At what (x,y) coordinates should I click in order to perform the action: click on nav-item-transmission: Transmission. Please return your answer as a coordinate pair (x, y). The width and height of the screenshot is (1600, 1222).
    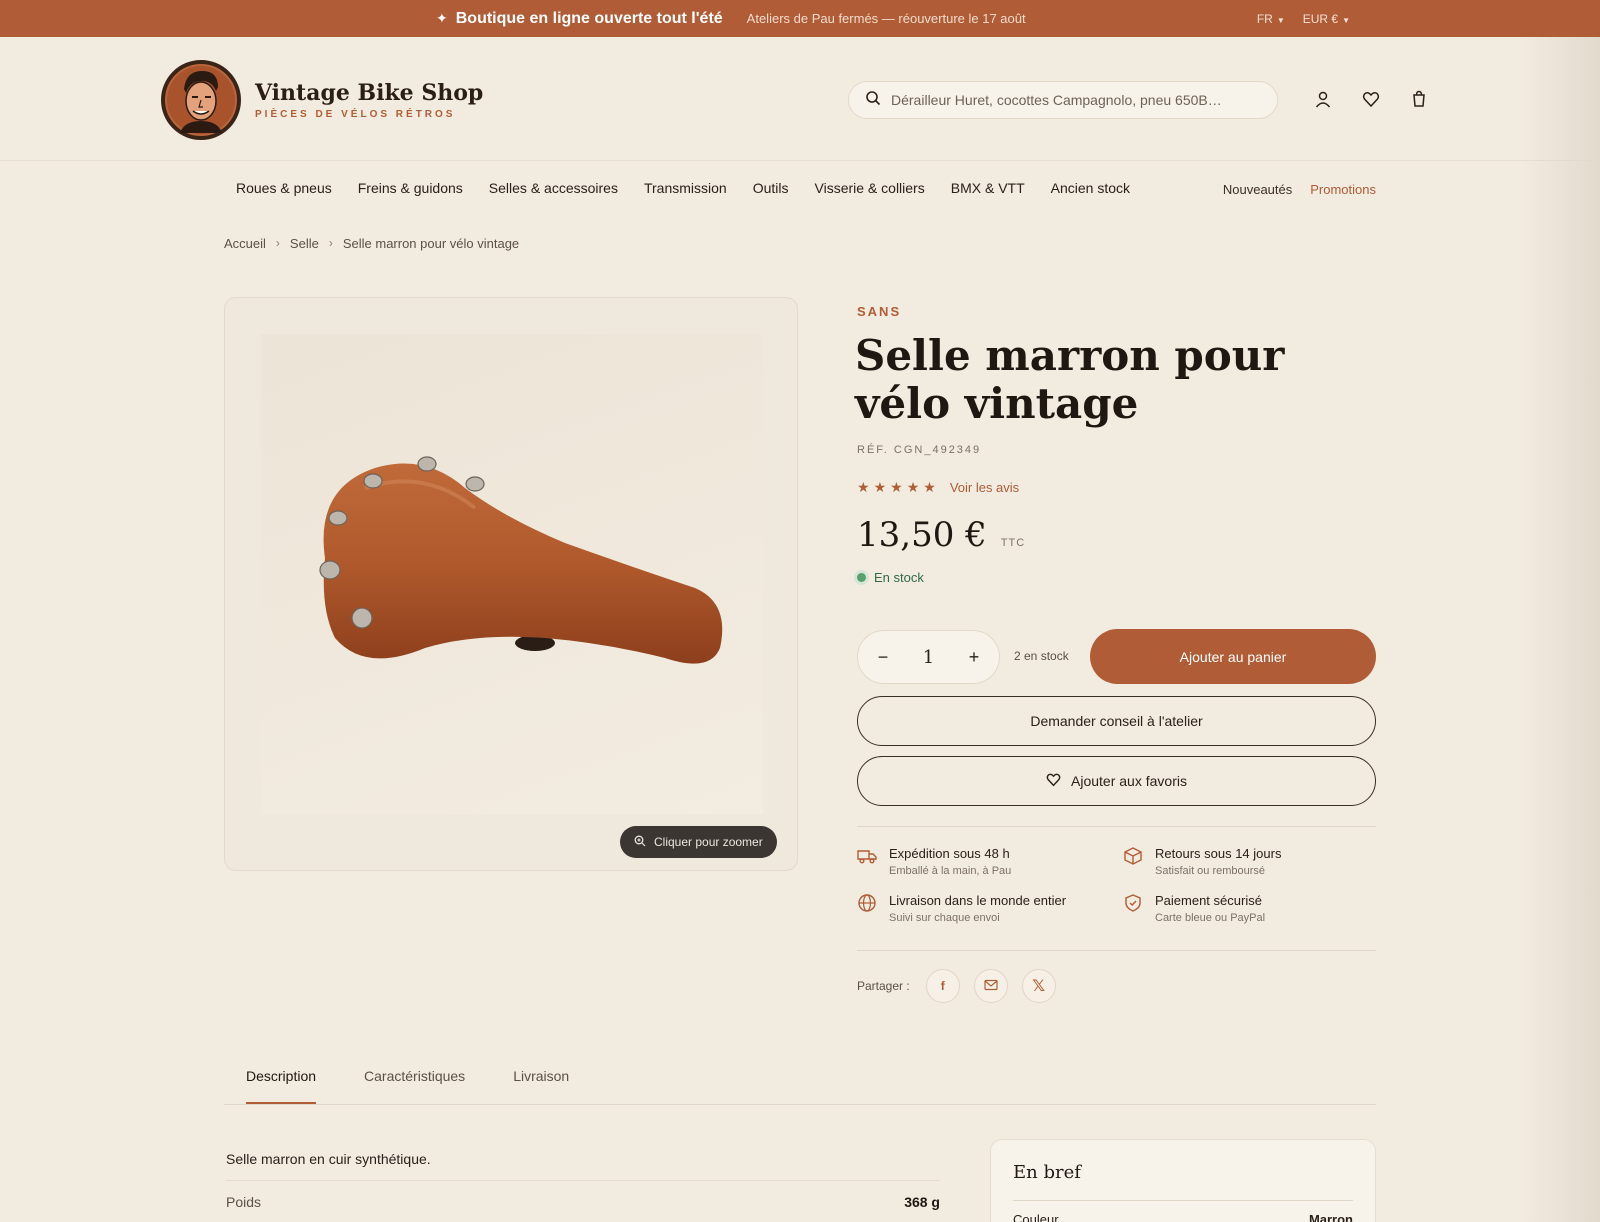
    Looking at the image, I should click on (685, 188).